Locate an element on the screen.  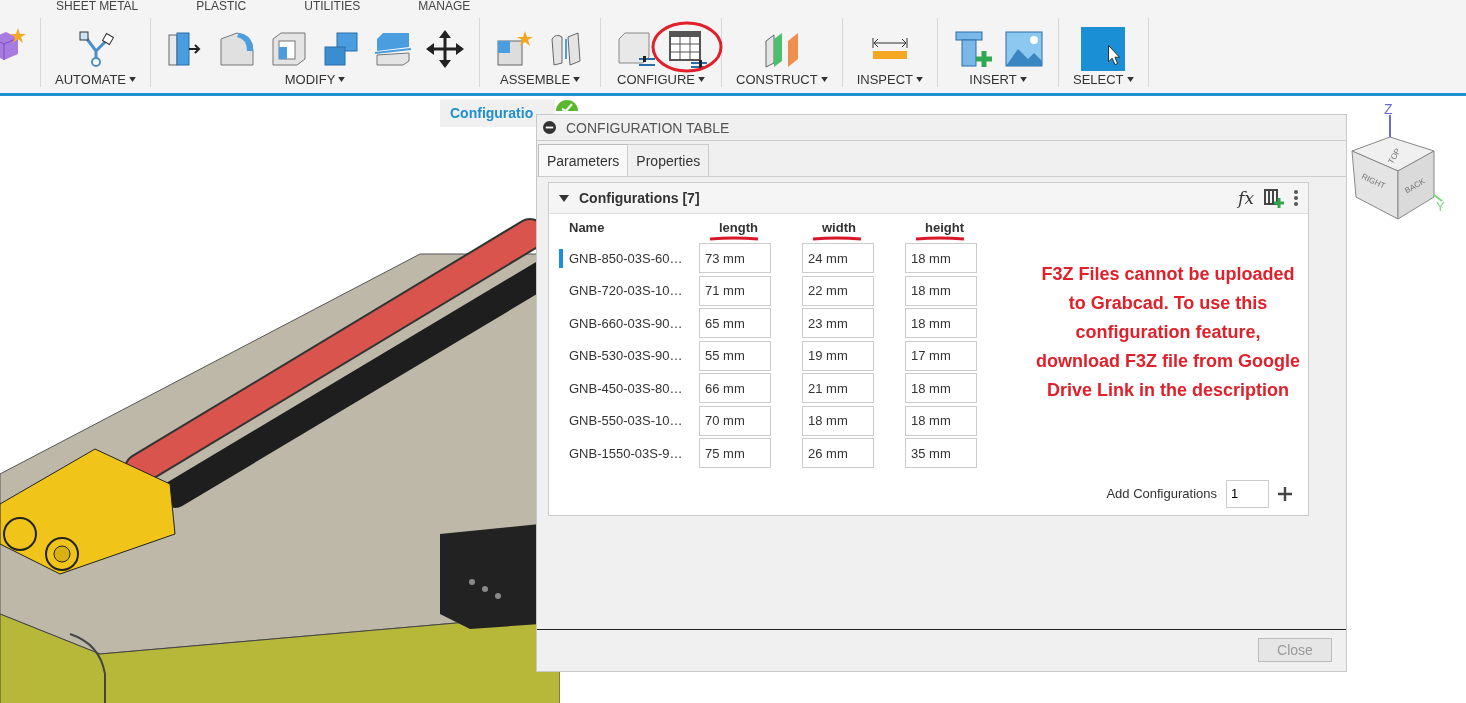
column-header: width is located at coordinates (863, 227).